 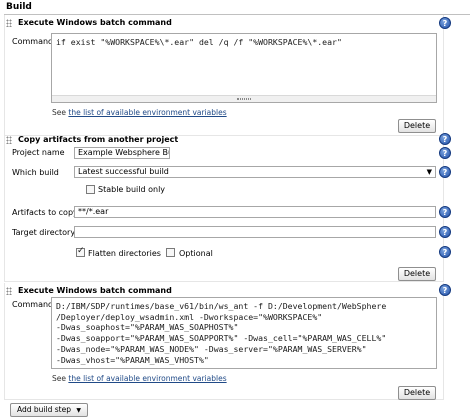 I want to click on stable-build-checkbox, so click(x=90, y=189).